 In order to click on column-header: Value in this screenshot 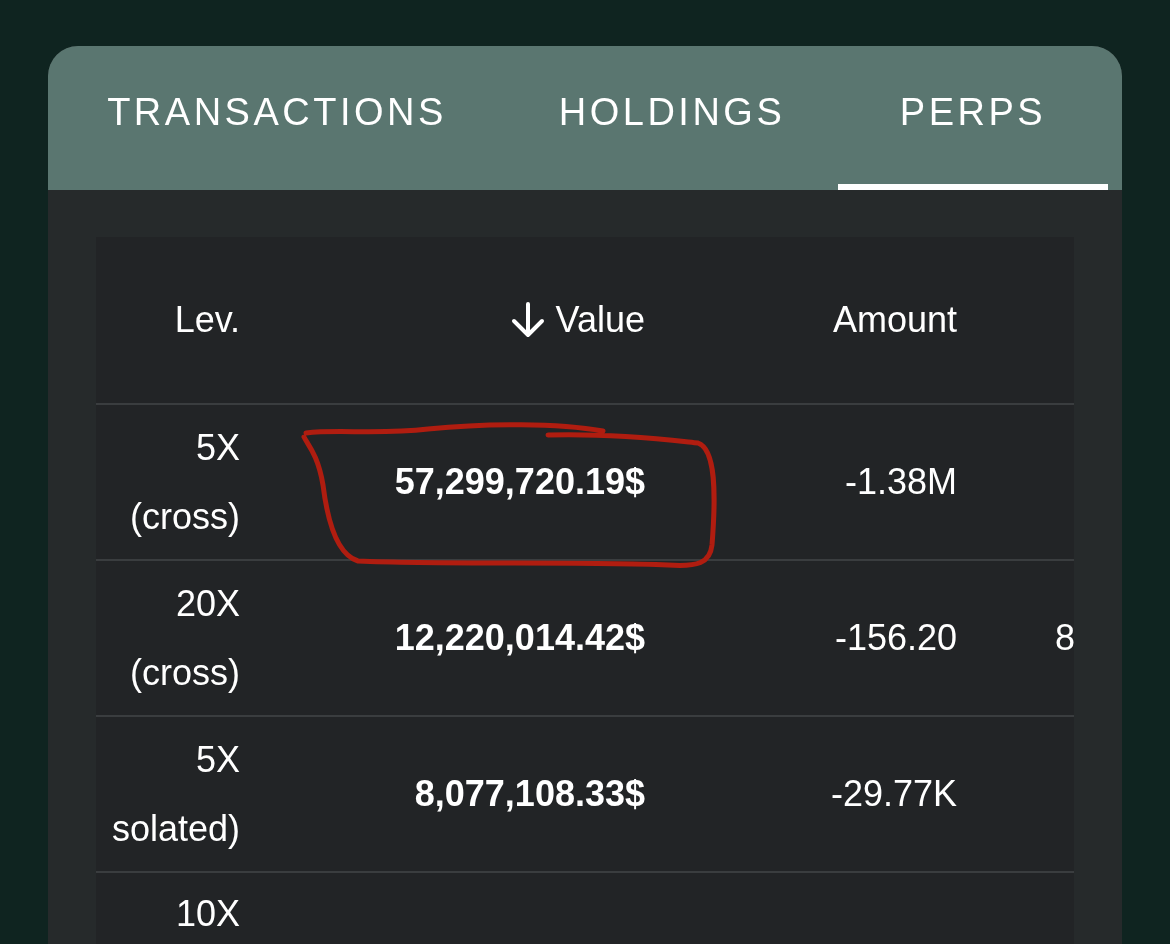, I will do `click(600, 320)`.